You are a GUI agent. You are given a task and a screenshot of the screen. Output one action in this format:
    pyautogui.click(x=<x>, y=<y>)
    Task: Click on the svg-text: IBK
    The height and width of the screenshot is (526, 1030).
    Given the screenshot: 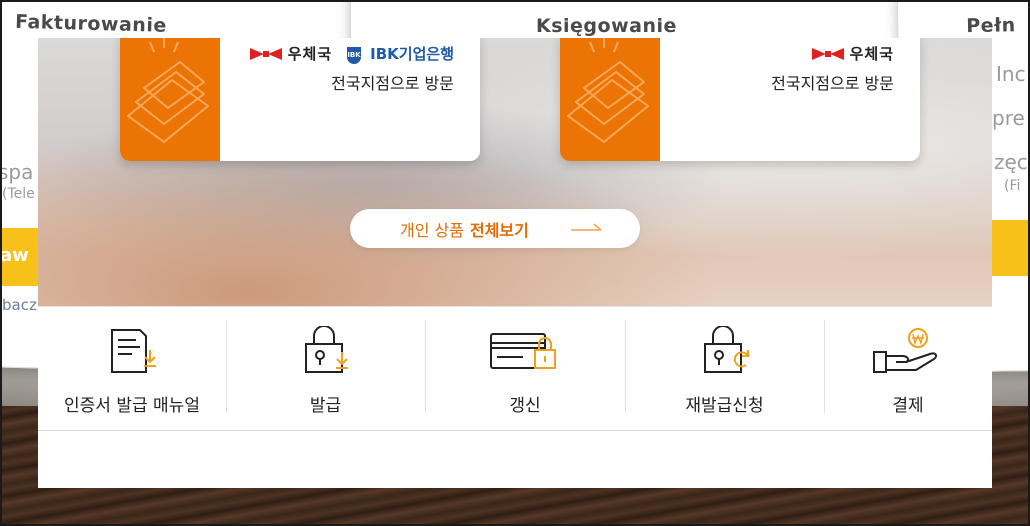 What is the action you would take?
    pyautogui.click(x=354, y=55)
    